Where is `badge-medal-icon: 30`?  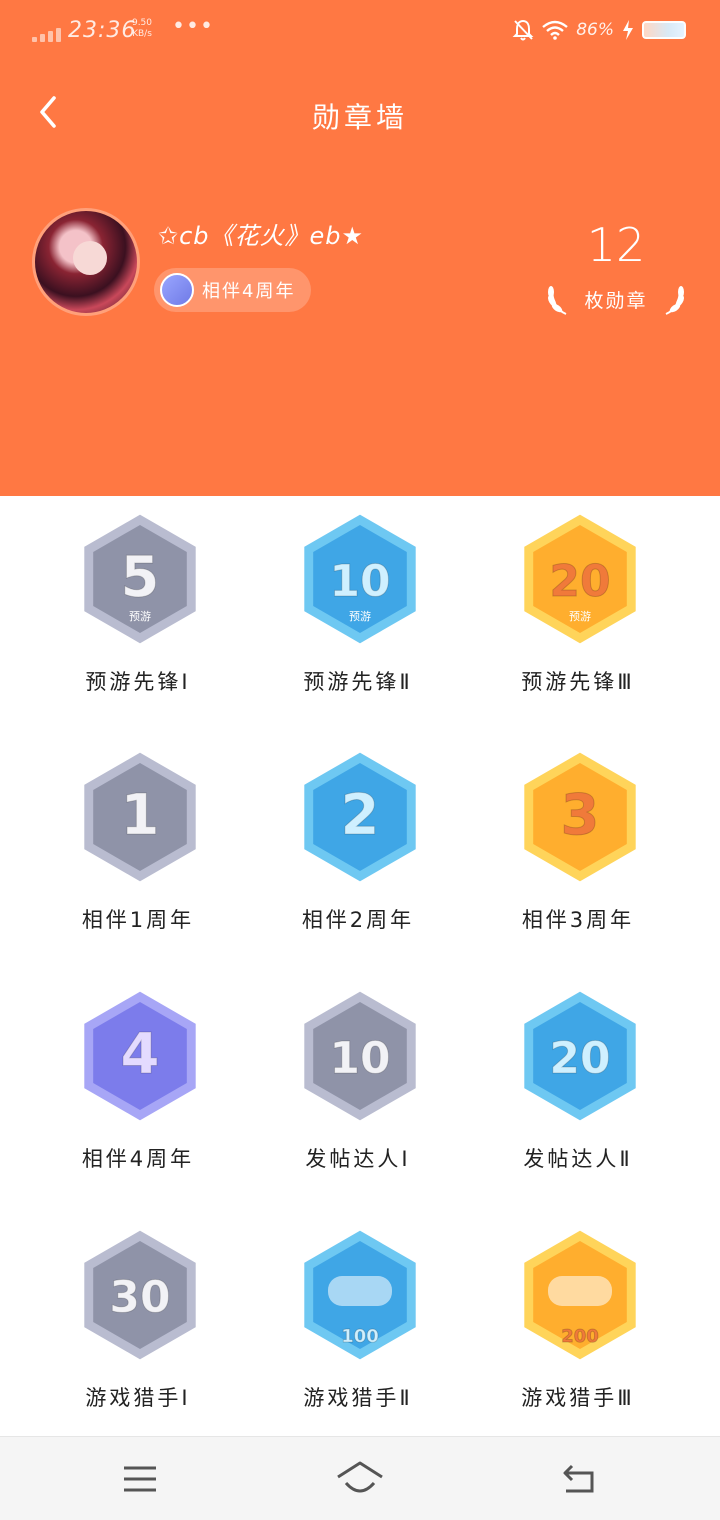 badge-medal-icon: 30 is located at coordinates (140, 1295).